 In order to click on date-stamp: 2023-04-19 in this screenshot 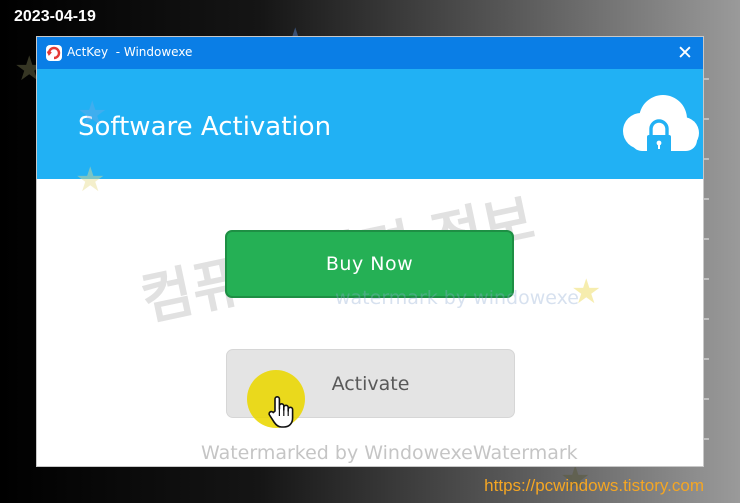, I will do `click(55, 16)`.